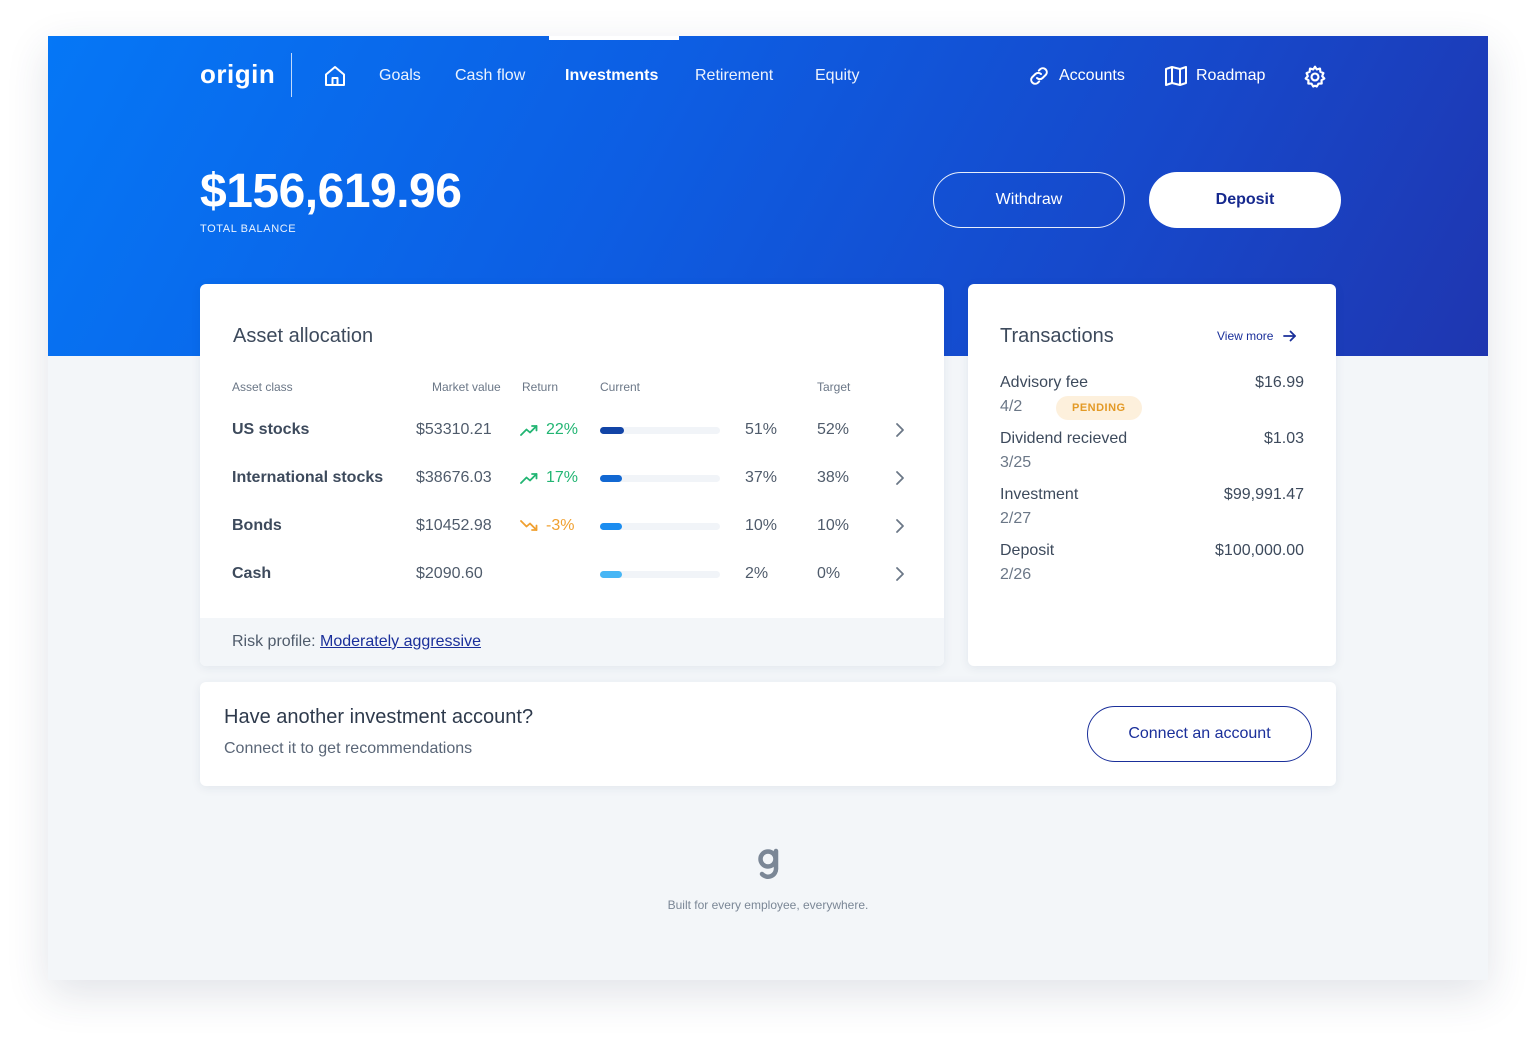 Image resolution: width=1536 pixels, height=1040 pixels. Describe the element at coordinates (400, 76) in the screenshot. I see `nav-goals: Goals` at that location.